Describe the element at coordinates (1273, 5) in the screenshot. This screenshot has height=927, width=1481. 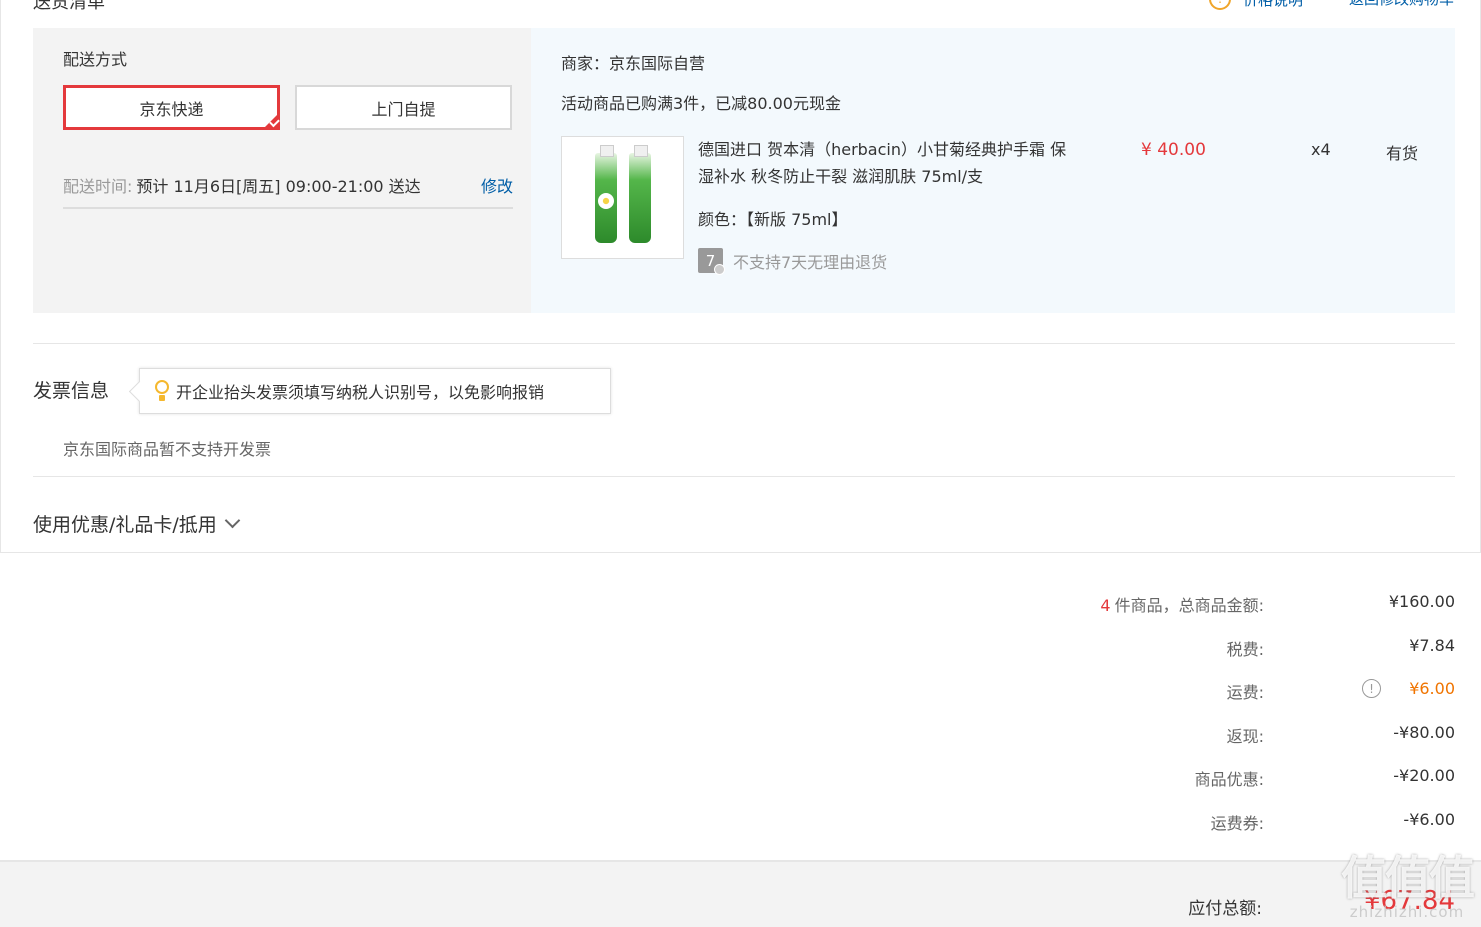
I see `price-note-label: 价格说明` at that location.